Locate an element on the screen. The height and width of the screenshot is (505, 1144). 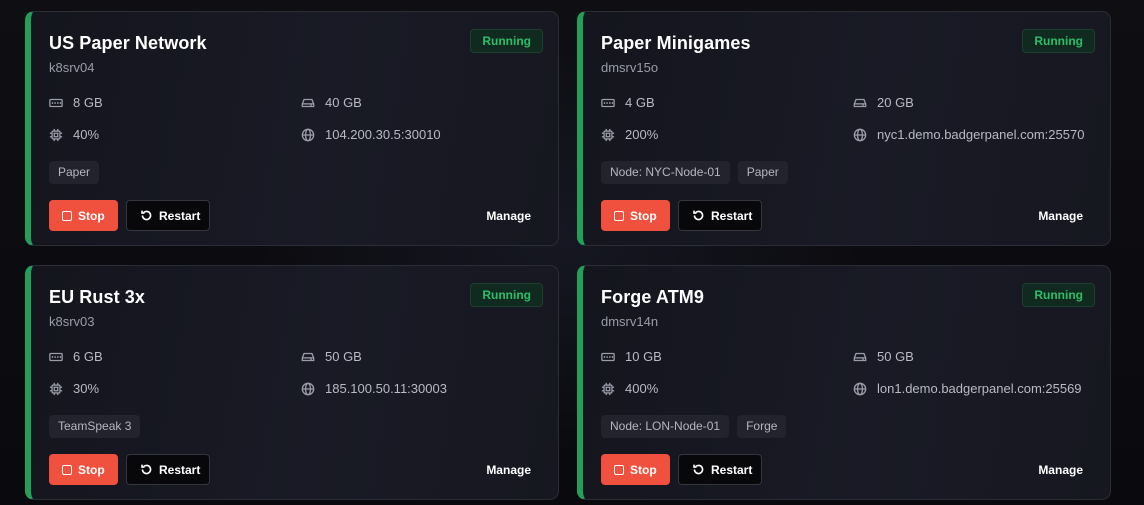
ram-value: 10 GB is located at coordinates (643, 356).